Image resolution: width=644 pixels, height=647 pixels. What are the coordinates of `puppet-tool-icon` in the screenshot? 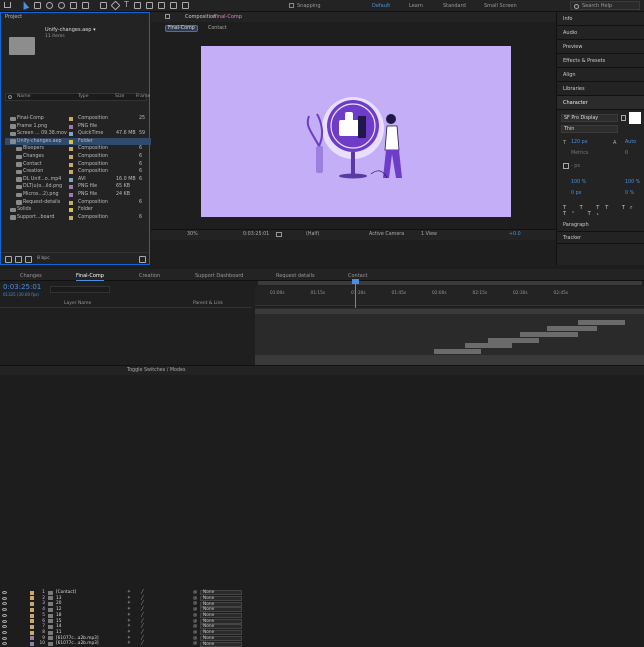 It's located at (185, 5).